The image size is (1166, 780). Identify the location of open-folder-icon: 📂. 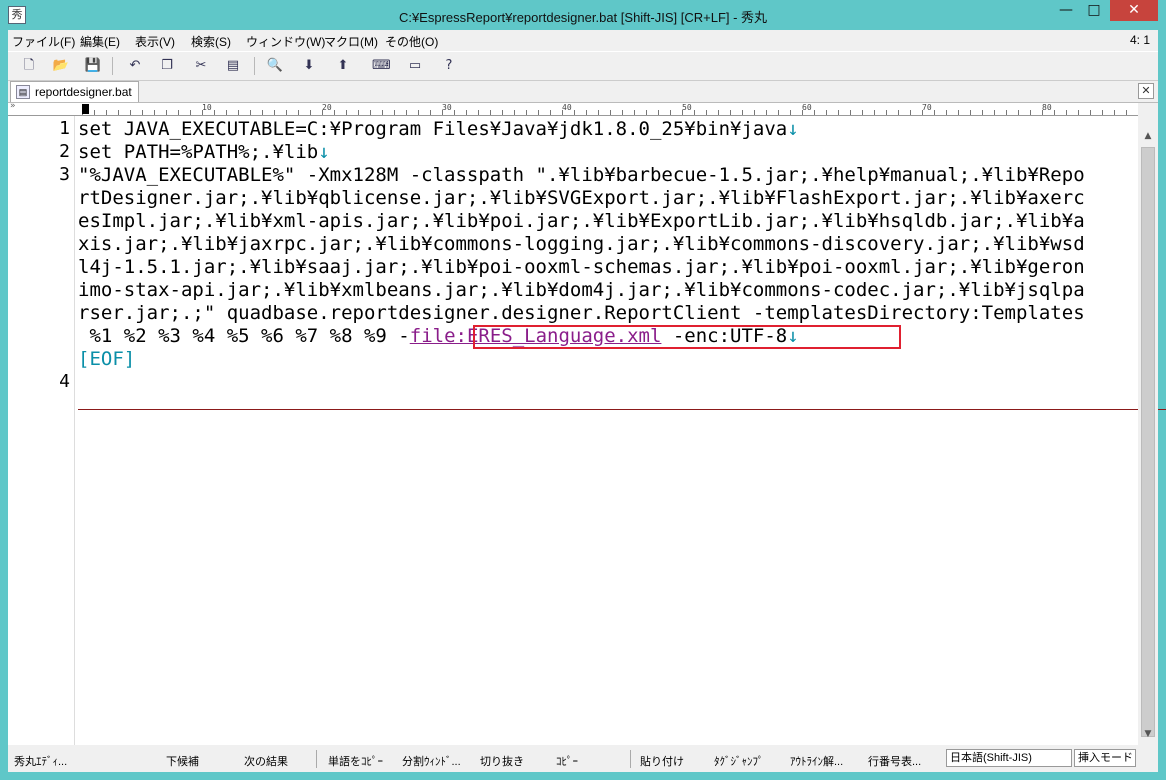
(61, 66).